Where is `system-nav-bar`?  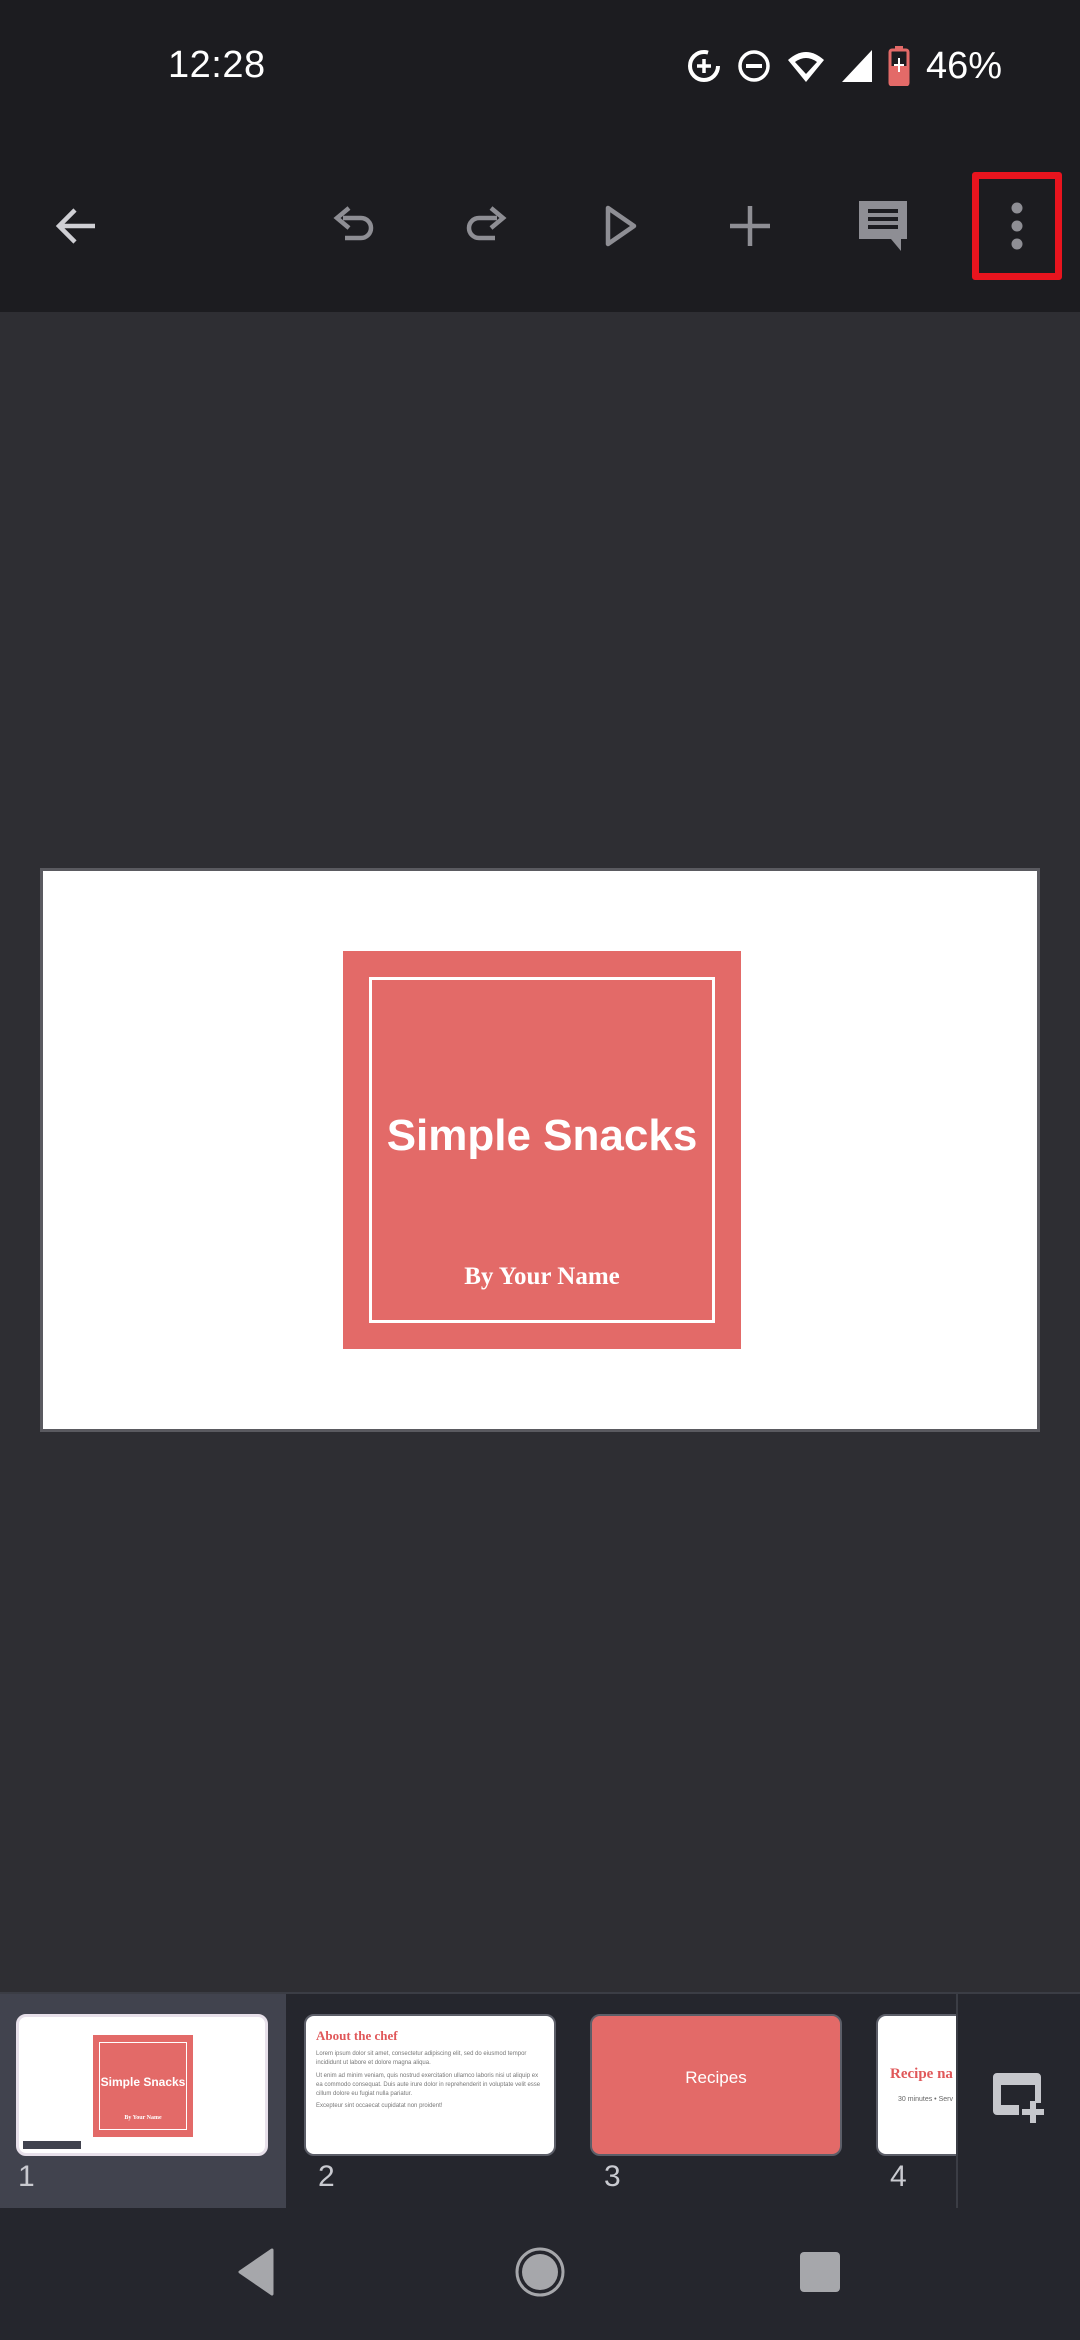
system-nav-bar is located at coordinates (540, 2274).